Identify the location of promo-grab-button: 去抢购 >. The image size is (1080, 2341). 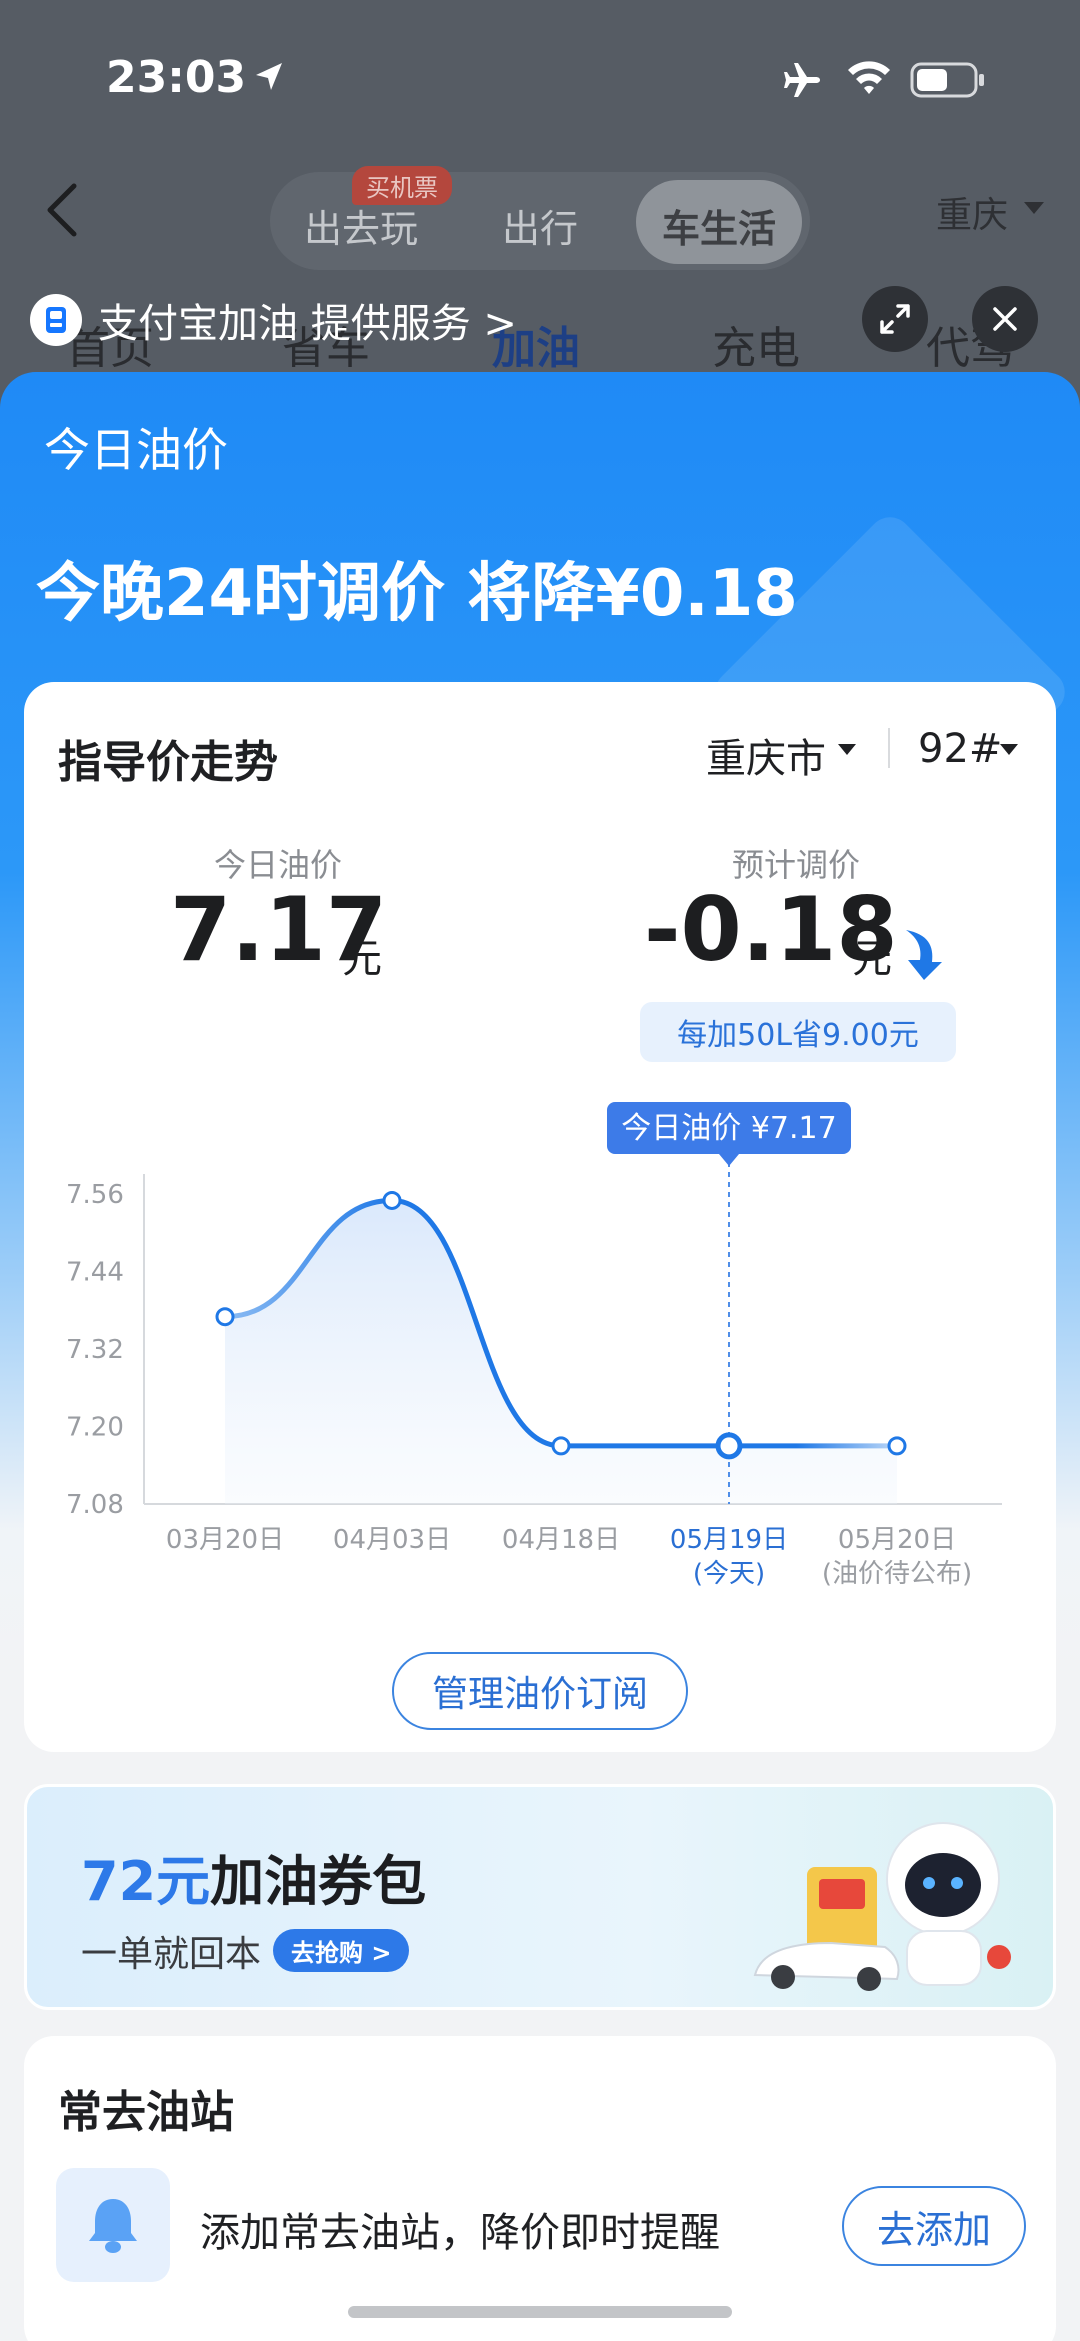
(341, 1950).